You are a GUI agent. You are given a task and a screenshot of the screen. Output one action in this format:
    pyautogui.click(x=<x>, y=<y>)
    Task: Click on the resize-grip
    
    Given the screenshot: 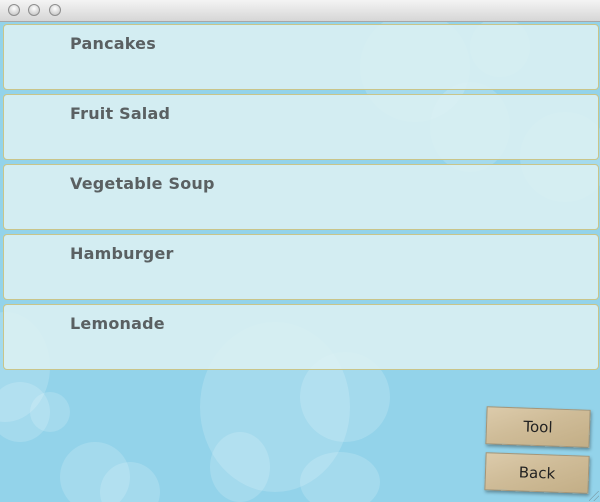 What is the action you would take?
    pyautogui.click(x=594, y=496)
    